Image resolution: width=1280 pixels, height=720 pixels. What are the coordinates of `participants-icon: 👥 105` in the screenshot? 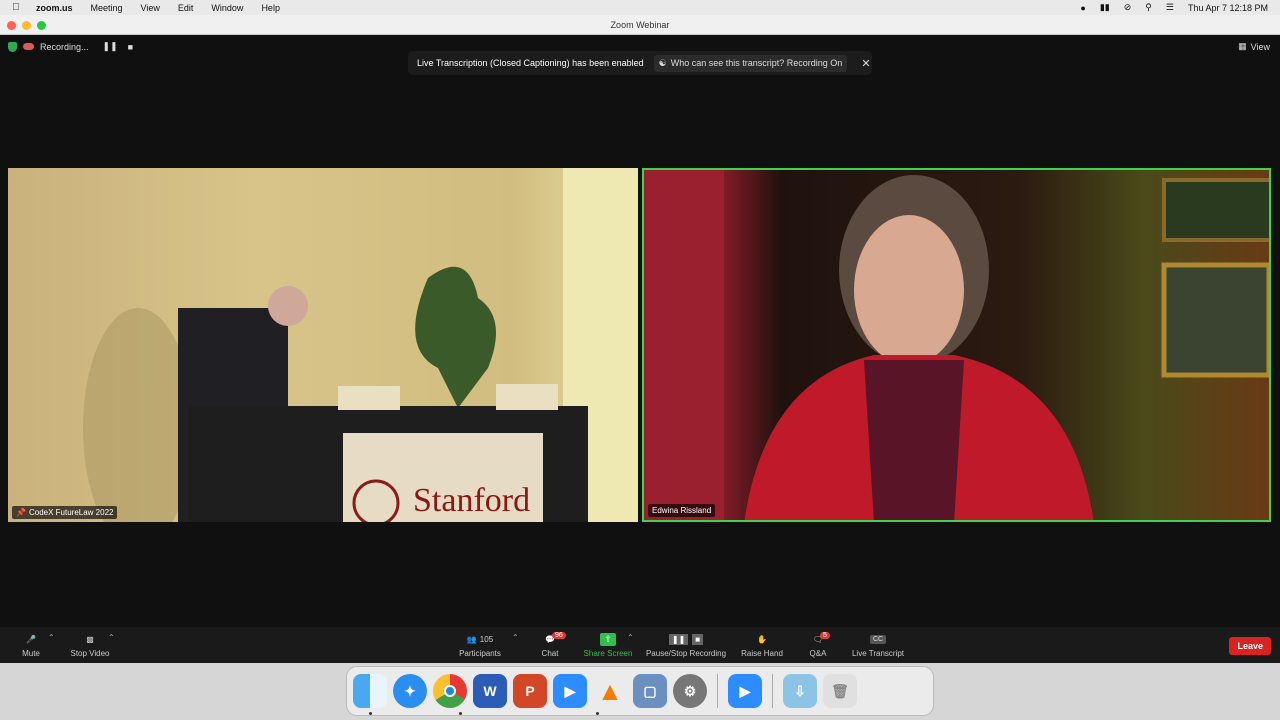 It's located at (480, 639).